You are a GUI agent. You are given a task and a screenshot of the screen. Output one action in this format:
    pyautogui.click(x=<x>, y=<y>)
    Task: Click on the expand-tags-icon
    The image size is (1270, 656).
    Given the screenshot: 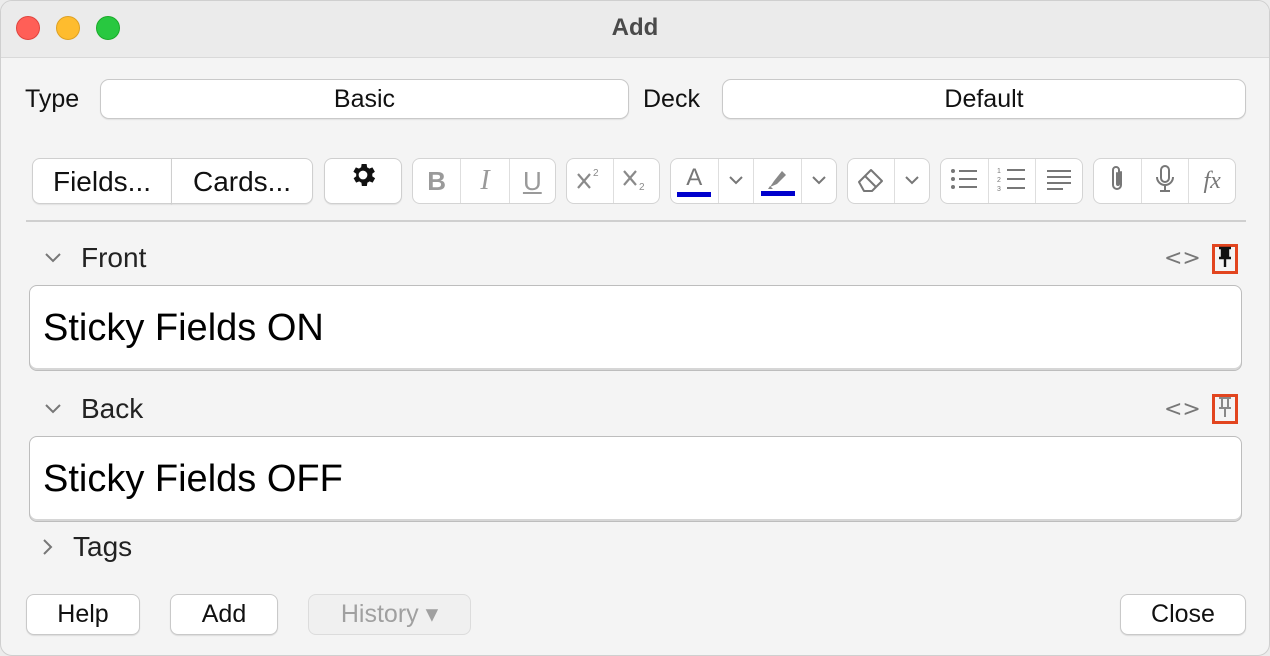 What is the action you would take?
    pyautogui.click(x=48, y=549)
    